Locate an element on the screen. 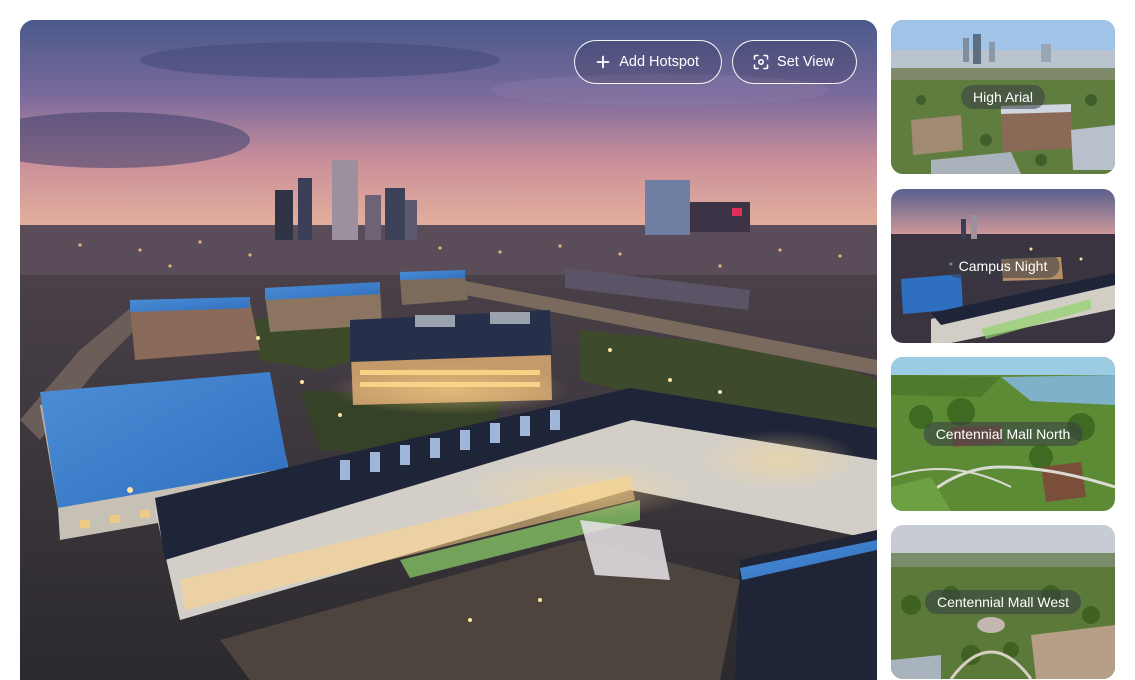 The width and height of the screenshot is (1135, 680). scene-thumbnail-centennial-mall-north: Centennial Mall North is located at coordinates (1003, 434).